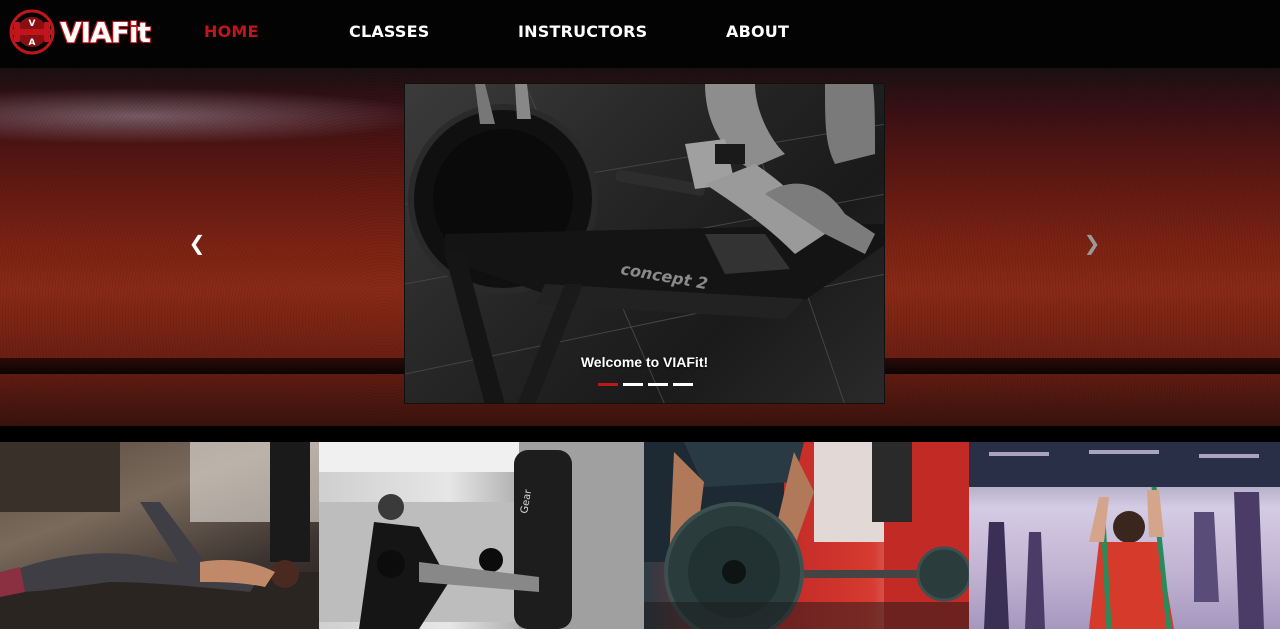  Describe the element at coordinates (757, 31) in the screenshot. I see `nav-about: ABOUT` at that location.